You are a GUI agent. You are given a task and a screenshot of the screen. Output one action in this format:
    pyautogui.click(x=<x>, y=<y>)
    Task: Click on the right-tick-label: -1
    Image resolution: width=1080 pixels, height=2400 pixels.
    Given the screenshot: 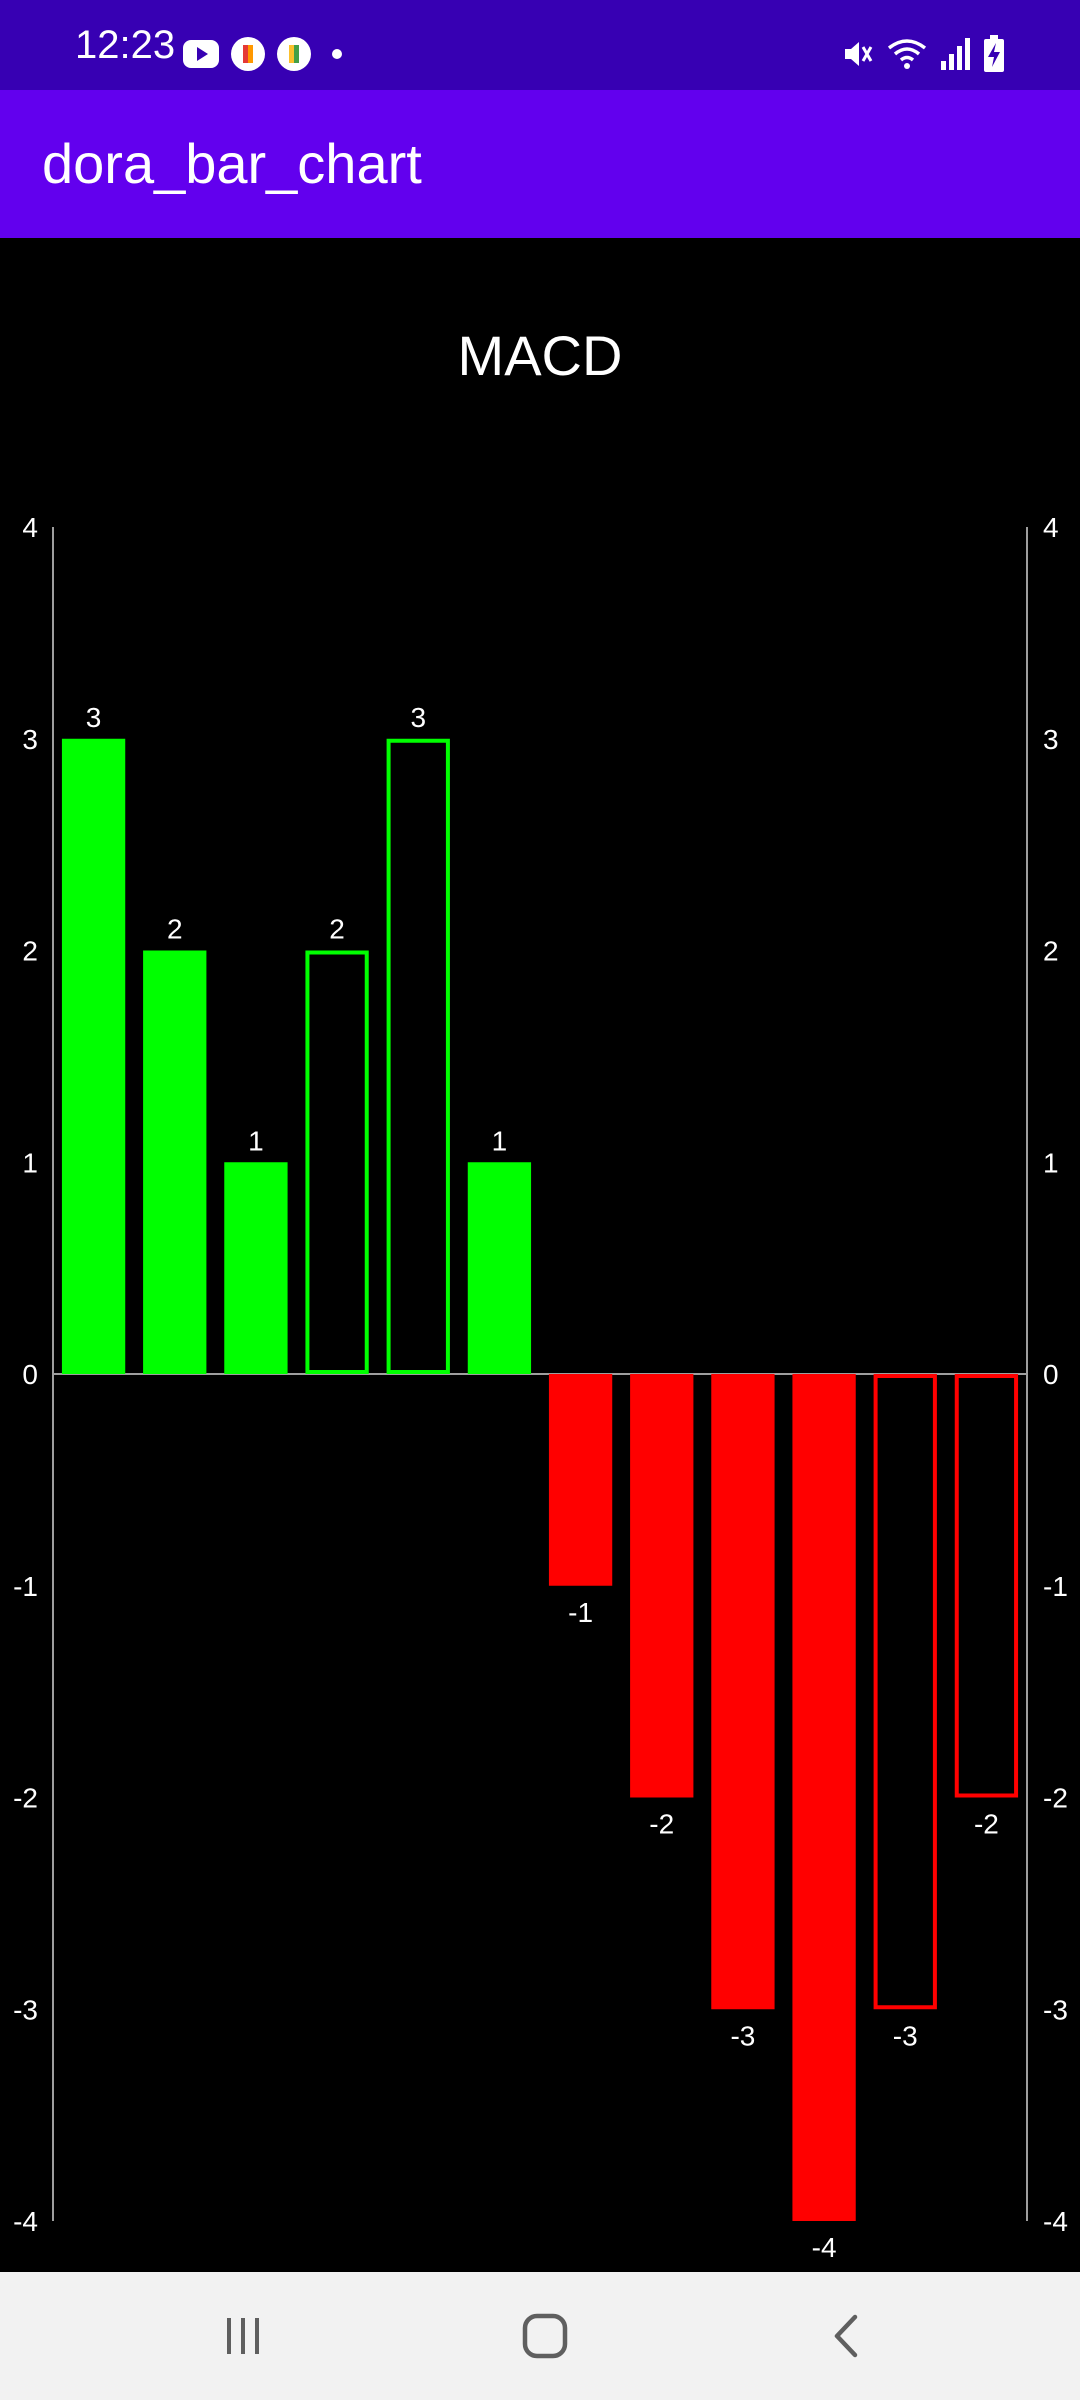 What is the action you would take?
    pyautogui.click(x=1055, y=1586)
    